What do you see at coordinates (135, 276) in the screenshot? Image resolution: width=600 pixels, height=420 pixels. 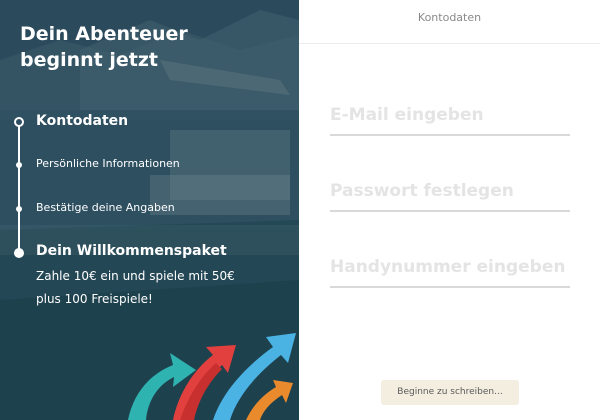 I see `promo-line-1: Zahle 10€ ein und spiele mit 50€` at bounding box center [135, 276].